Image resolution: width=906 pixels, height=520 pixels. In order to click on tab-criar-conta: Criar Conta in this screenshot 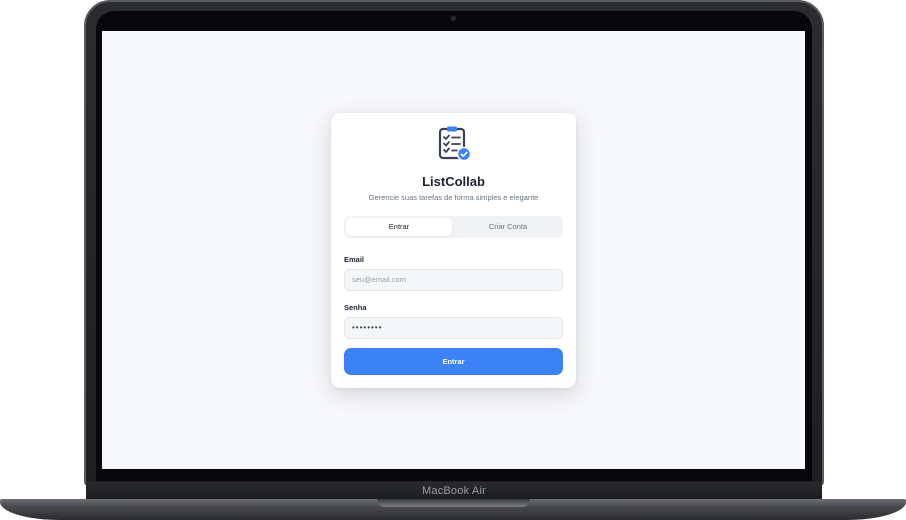, I will do `click(508, 227)`.